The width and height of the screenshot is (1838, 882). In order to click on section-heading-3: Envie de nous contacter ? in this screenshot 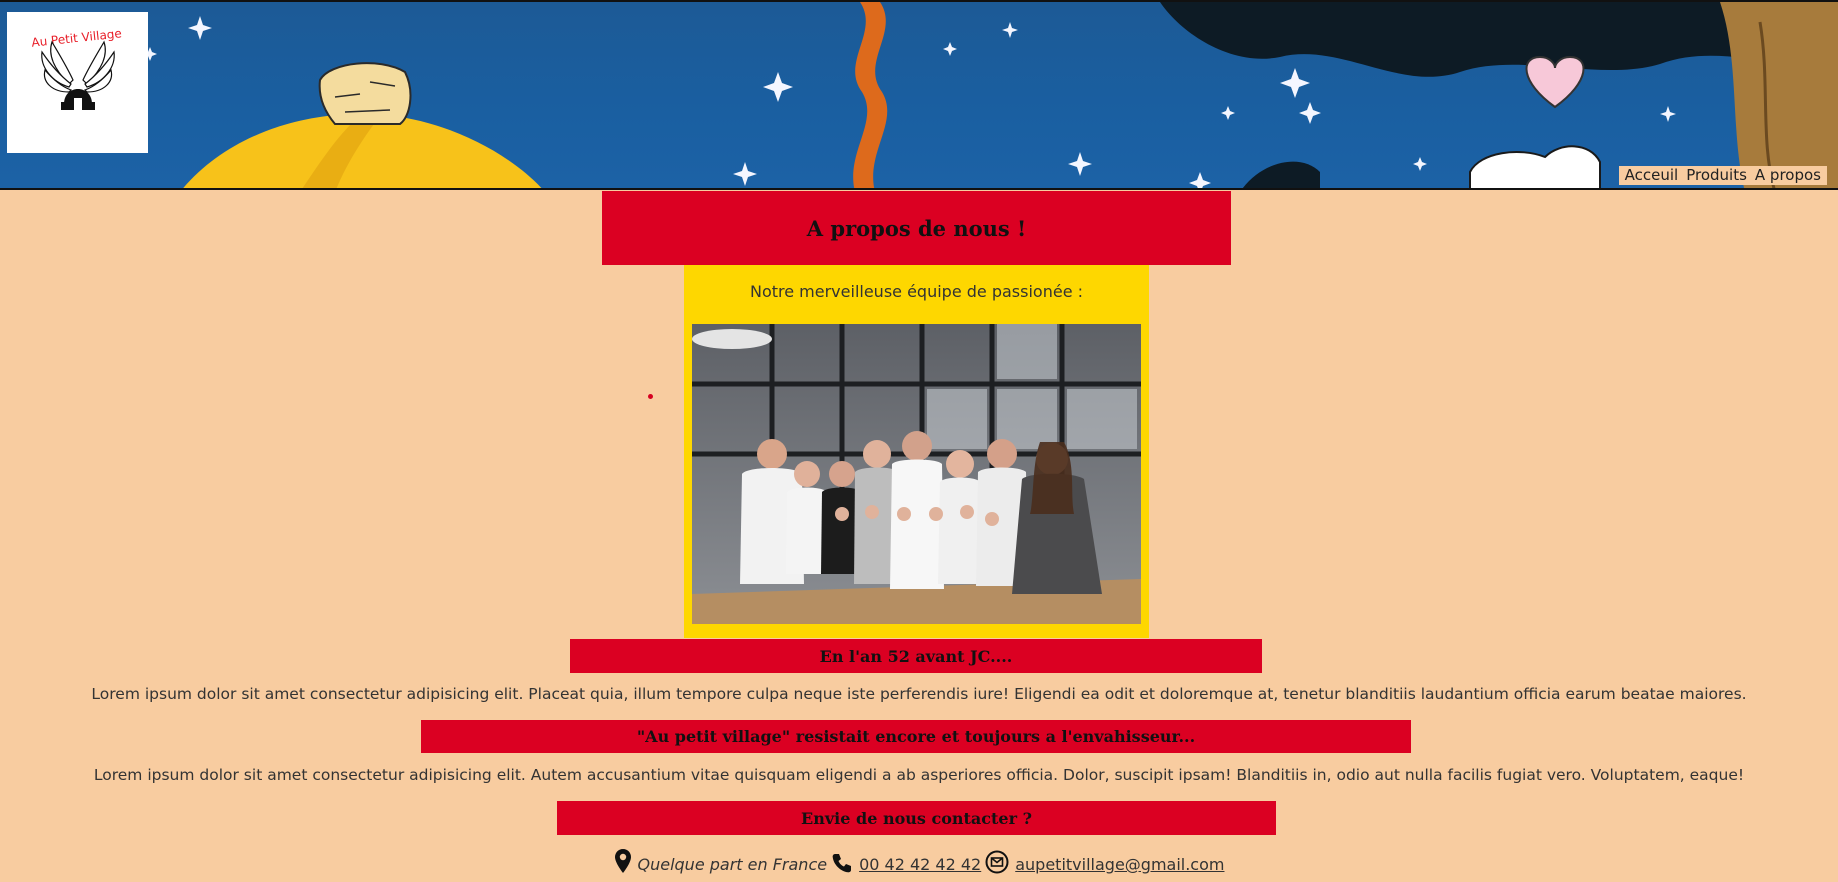, I will do `click(916, 818)`.